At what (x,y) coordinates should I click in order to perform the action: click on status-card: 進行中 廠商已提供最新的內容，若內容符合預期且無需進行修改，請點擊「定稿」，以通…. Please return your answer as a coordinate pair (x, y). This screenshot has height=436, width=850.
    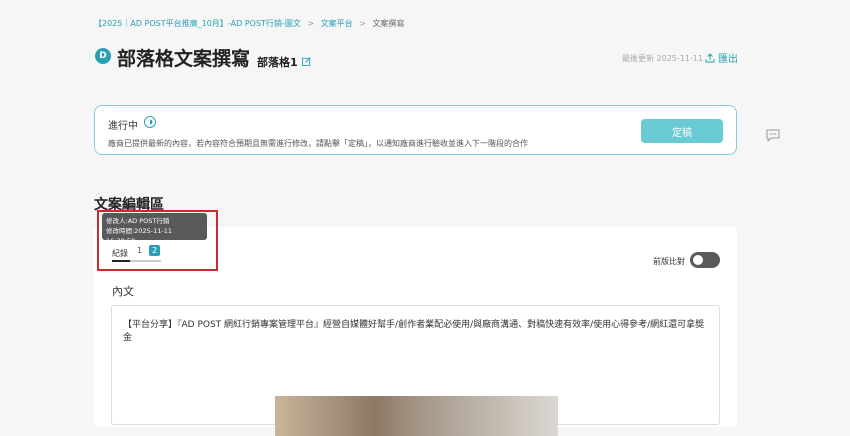
    Looking at the image, I should click on (415, 130).